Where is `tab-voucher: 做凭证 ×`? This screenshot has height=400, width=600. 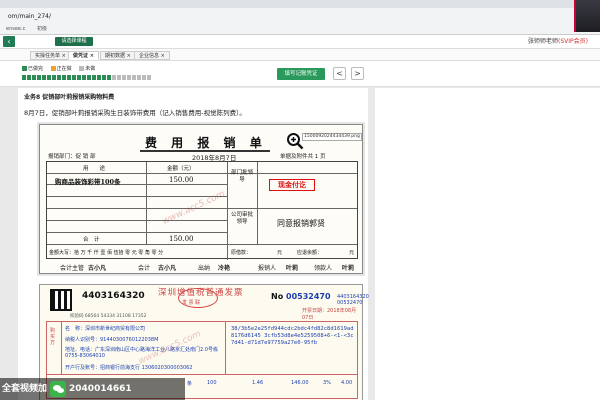 tab-voucher: 做凭证 × is located at coordinates (83, 55).